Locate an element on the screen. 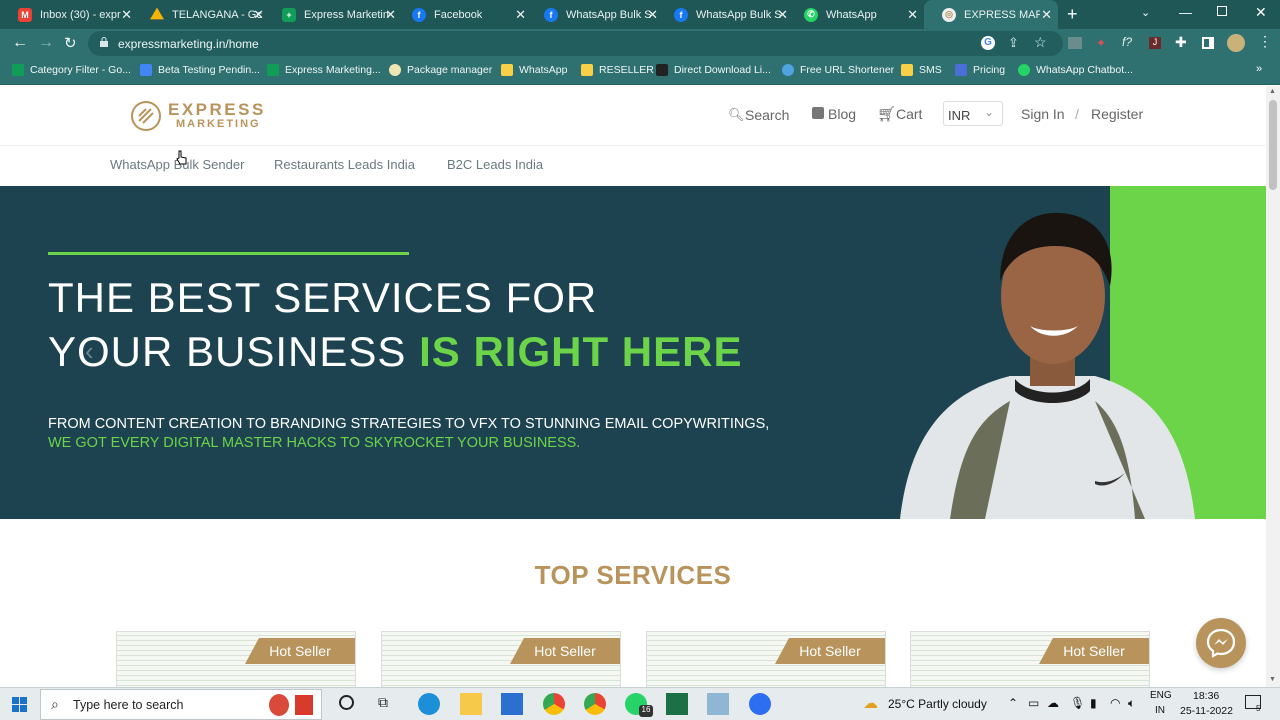 Image resolution: width=1280 pixels, height=720 pixels. taskbar-search-box: ⌕ Type here to search is located at coordinates (181, 704).